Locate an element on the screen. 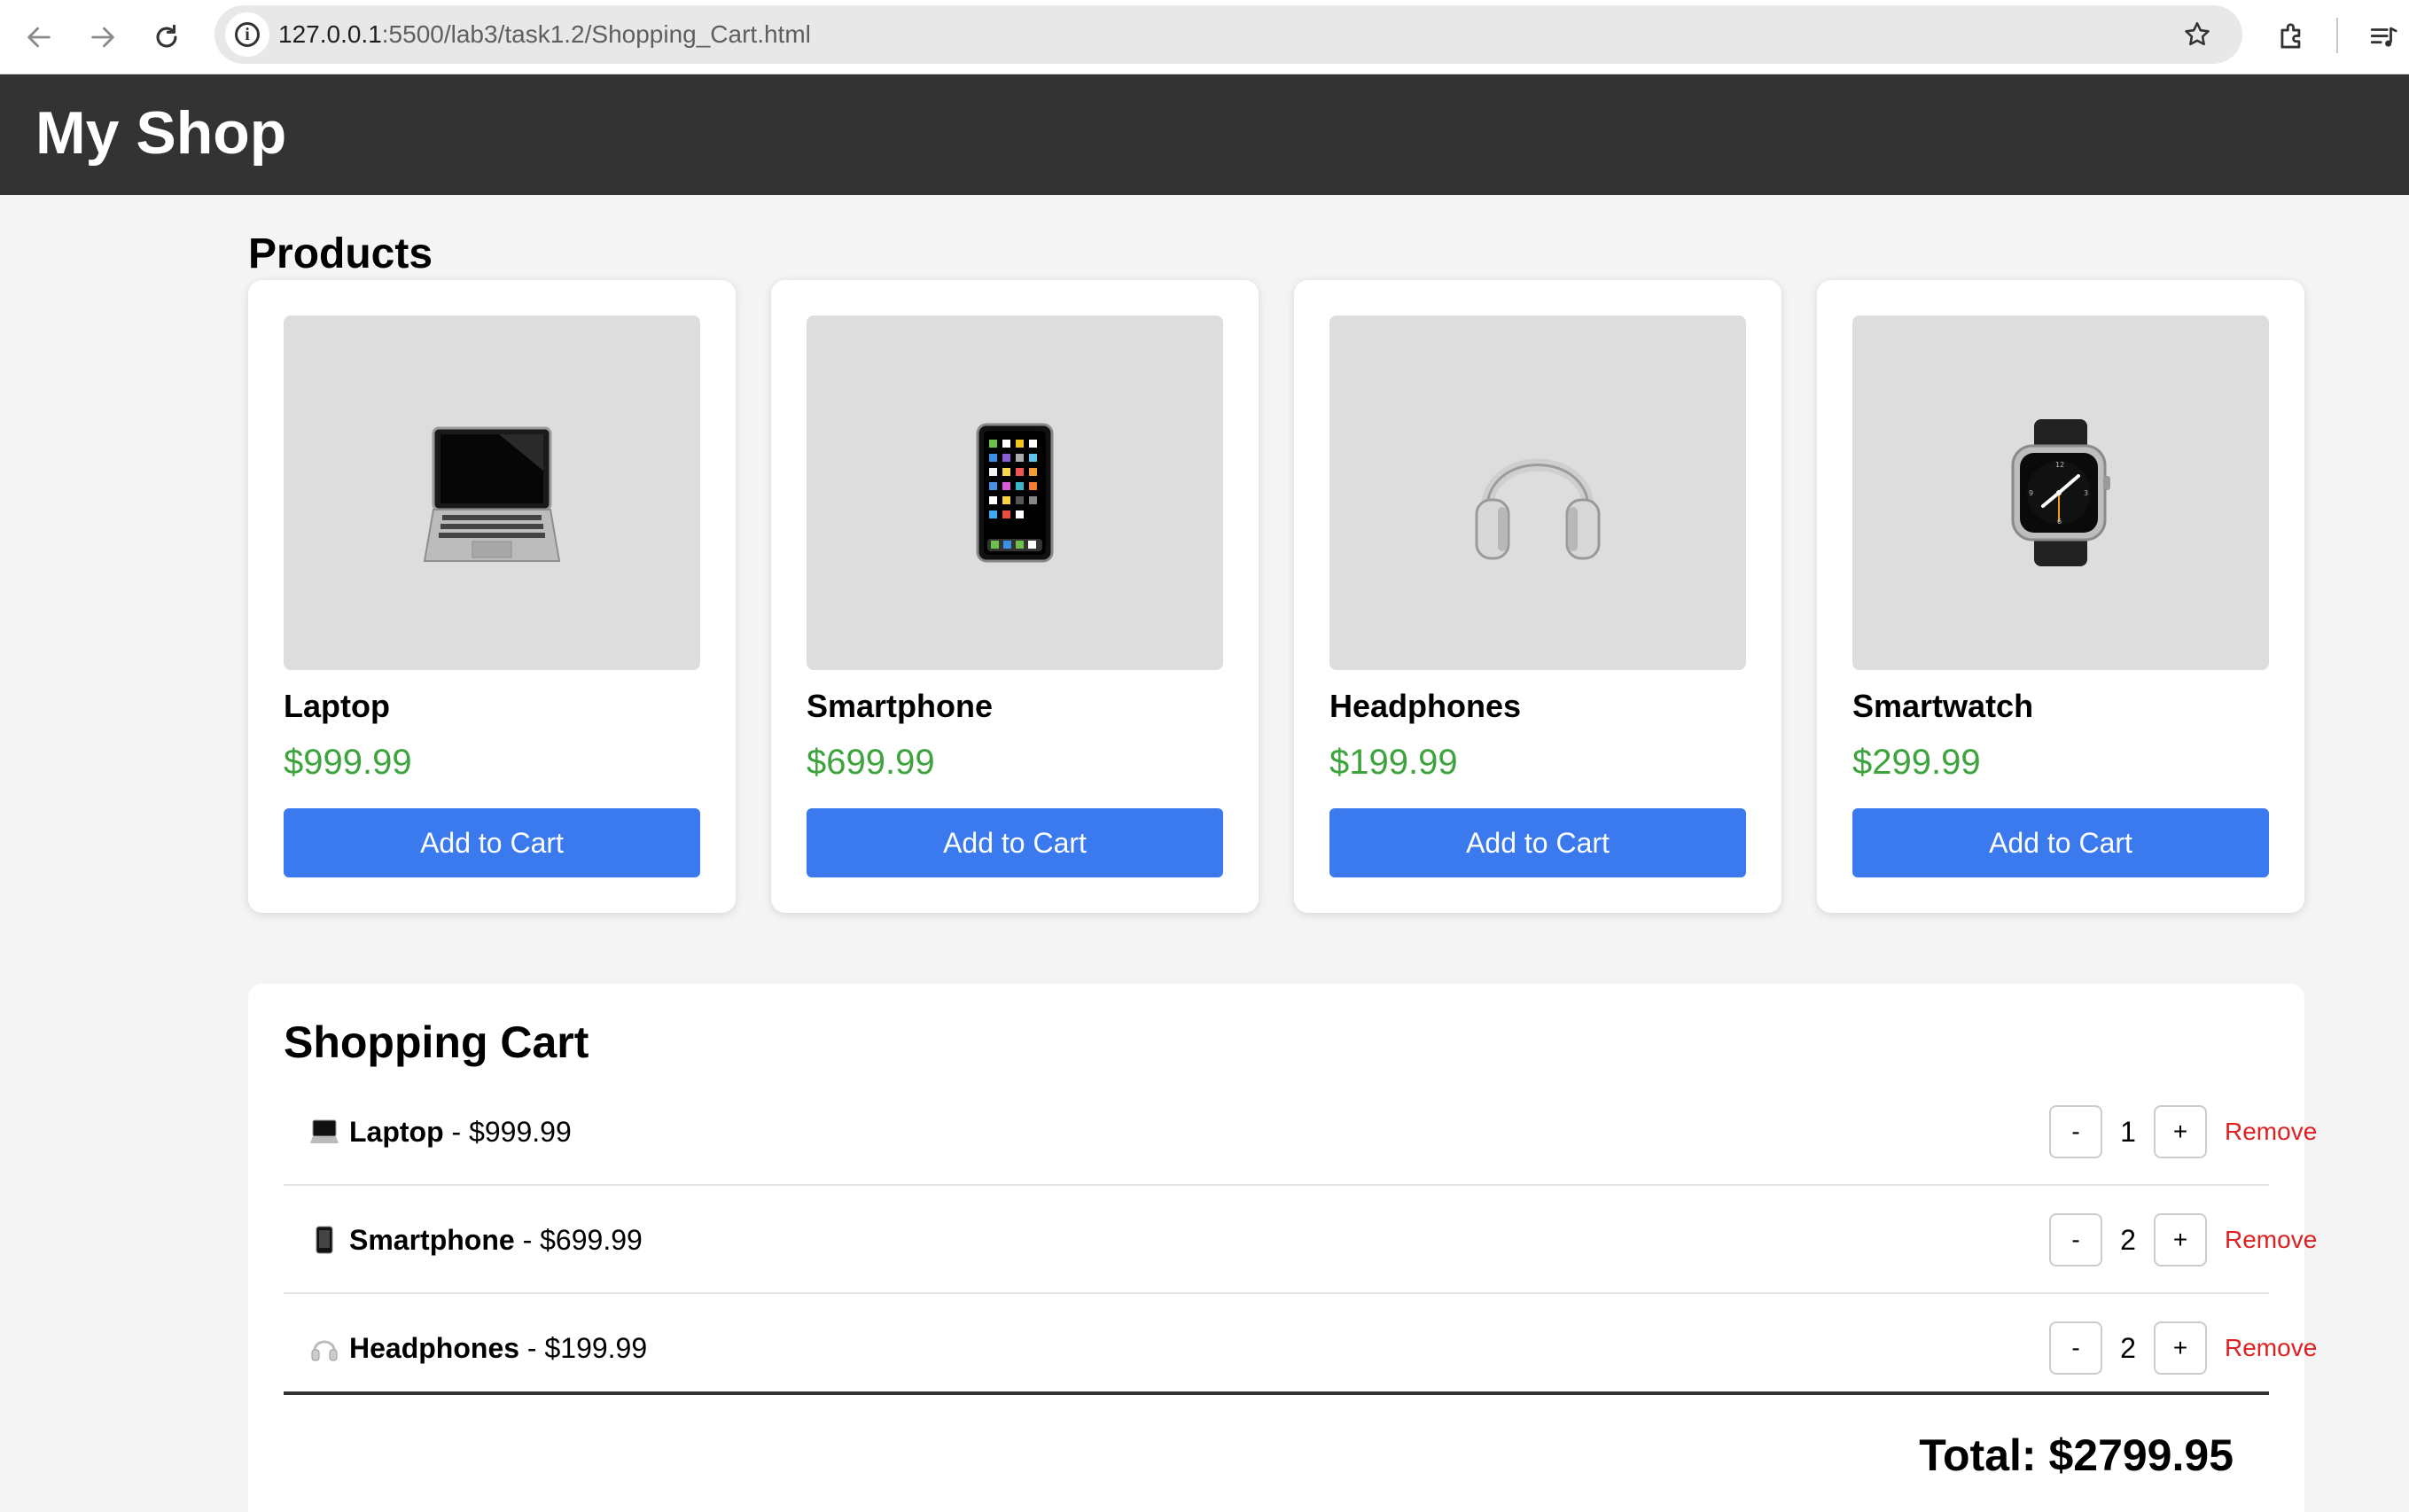  site-header: My Shop is located at coordinates (1204, 134).